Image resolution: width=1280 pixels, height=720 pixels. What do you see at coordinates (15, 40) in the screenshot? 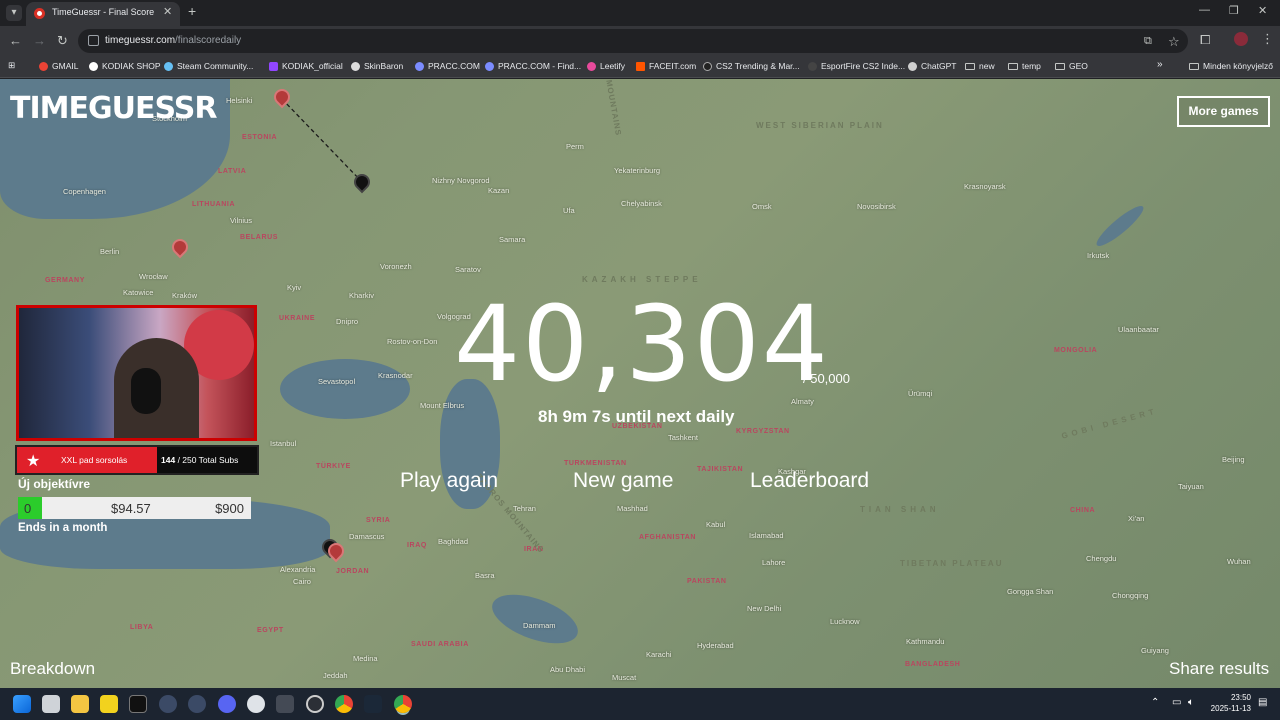
I see `back-arrow-icon: ←` at bounding box center [15, 40].